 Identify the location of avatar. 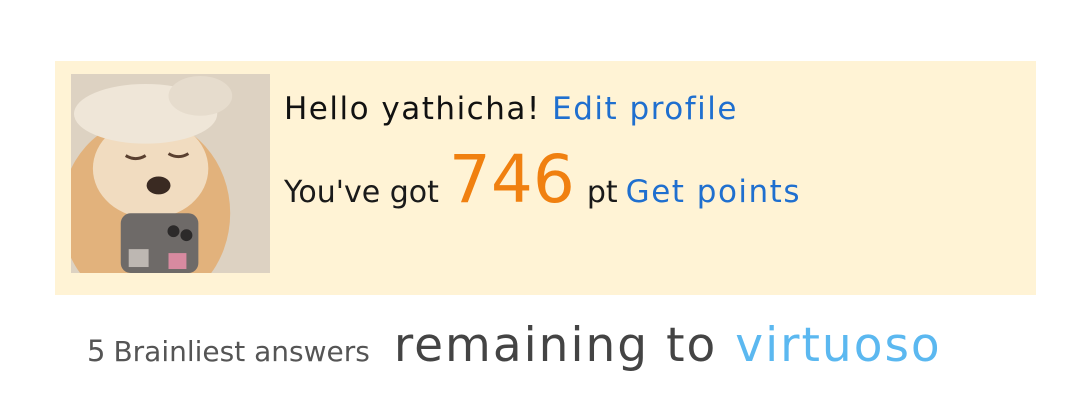
(170, 173).